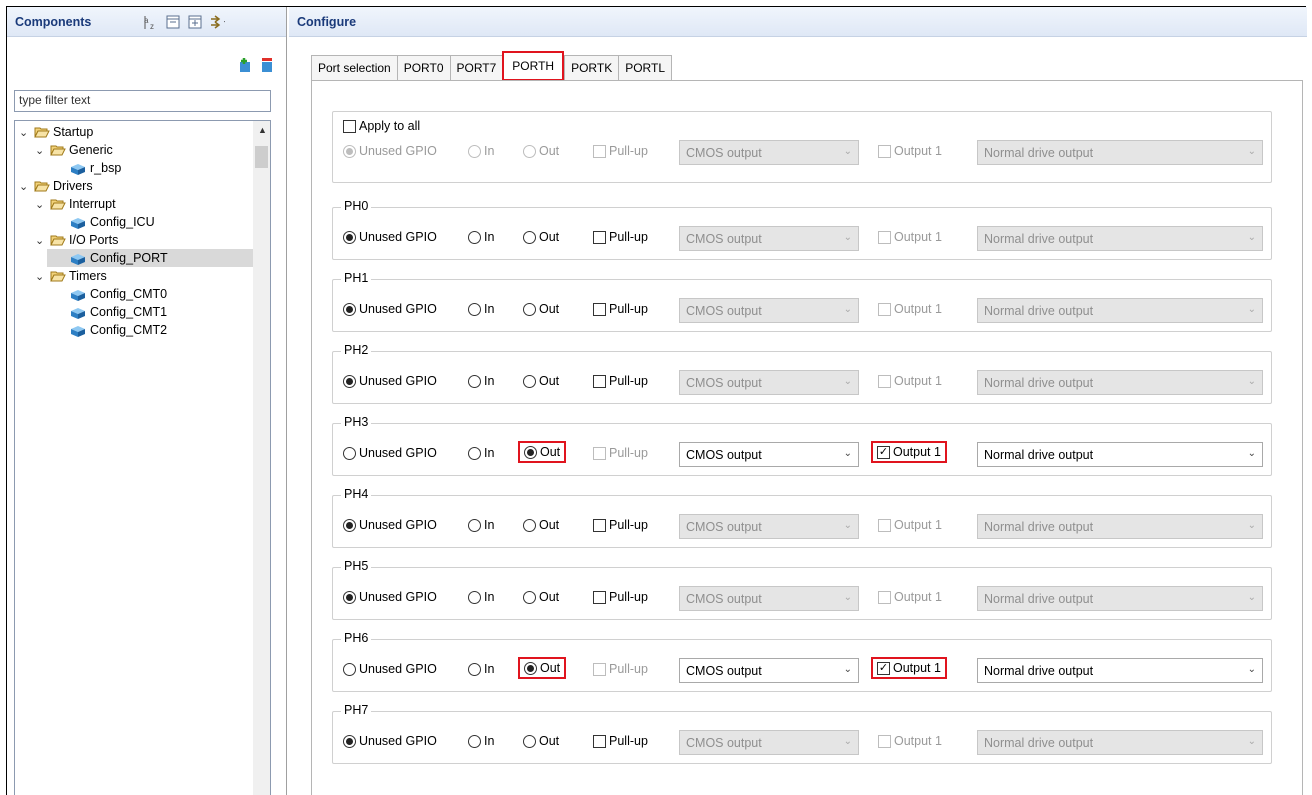 The width and height of the screenshot is (1312, 795). What do you see at coordinates (390, 597) in the screenshot?
I see `ph5-unused-radio: Unused GPIO` at bounding box center [390, 597].